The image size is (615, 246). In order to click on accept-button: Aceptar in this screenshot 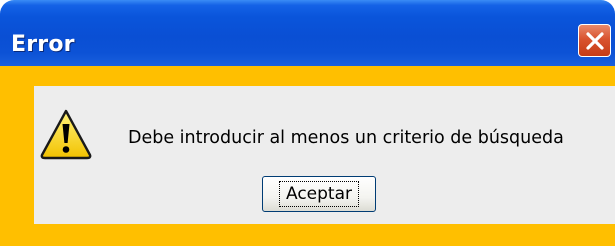, I will do `click(319, 194)`.